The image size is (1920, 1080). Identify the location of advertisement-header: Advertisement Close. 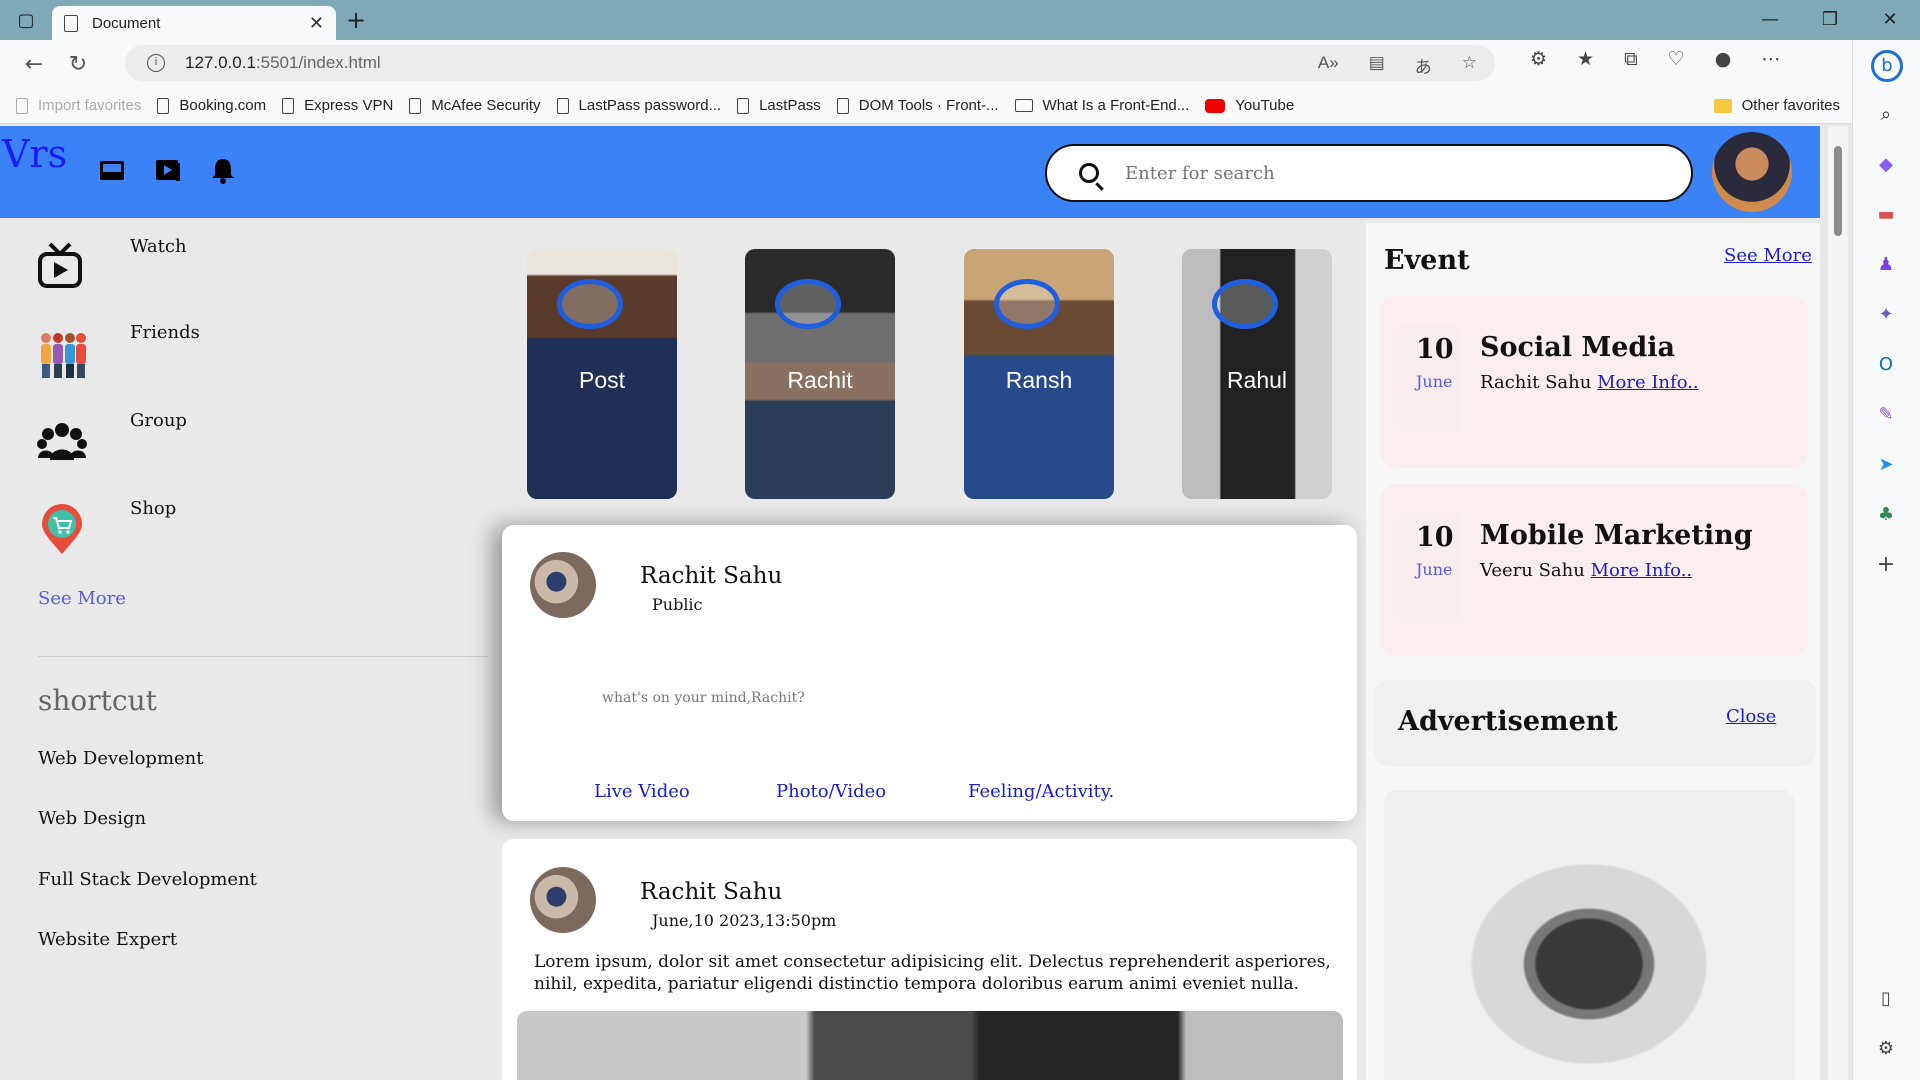
(1595, 723).